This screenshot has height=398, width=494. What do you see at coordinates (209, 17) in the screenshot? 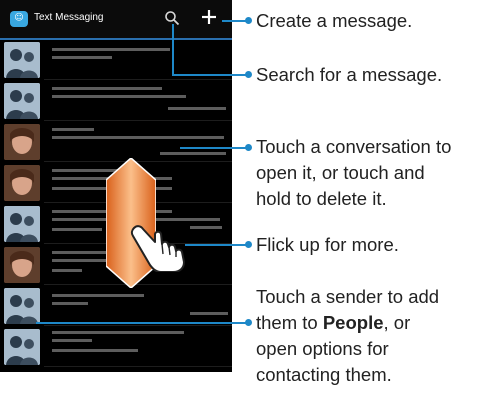
I see `plus-icon` at bounding box center [209, 17].